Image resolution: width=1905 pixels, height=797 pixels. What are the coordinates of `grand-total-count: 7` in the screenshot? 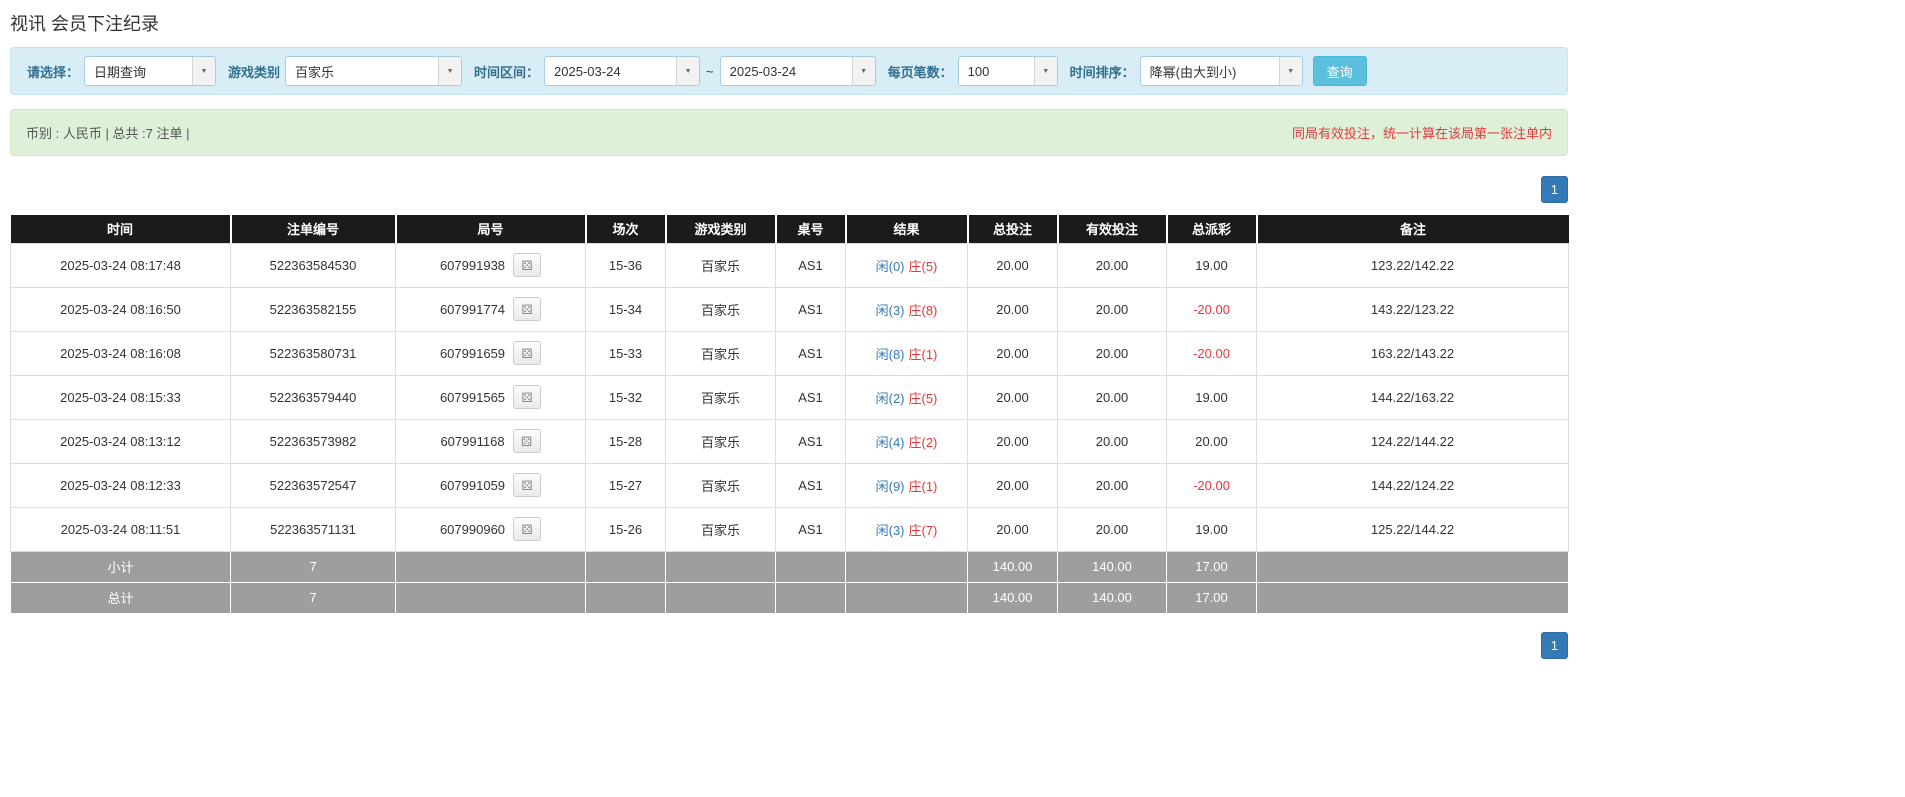 It's located at (313, 597).